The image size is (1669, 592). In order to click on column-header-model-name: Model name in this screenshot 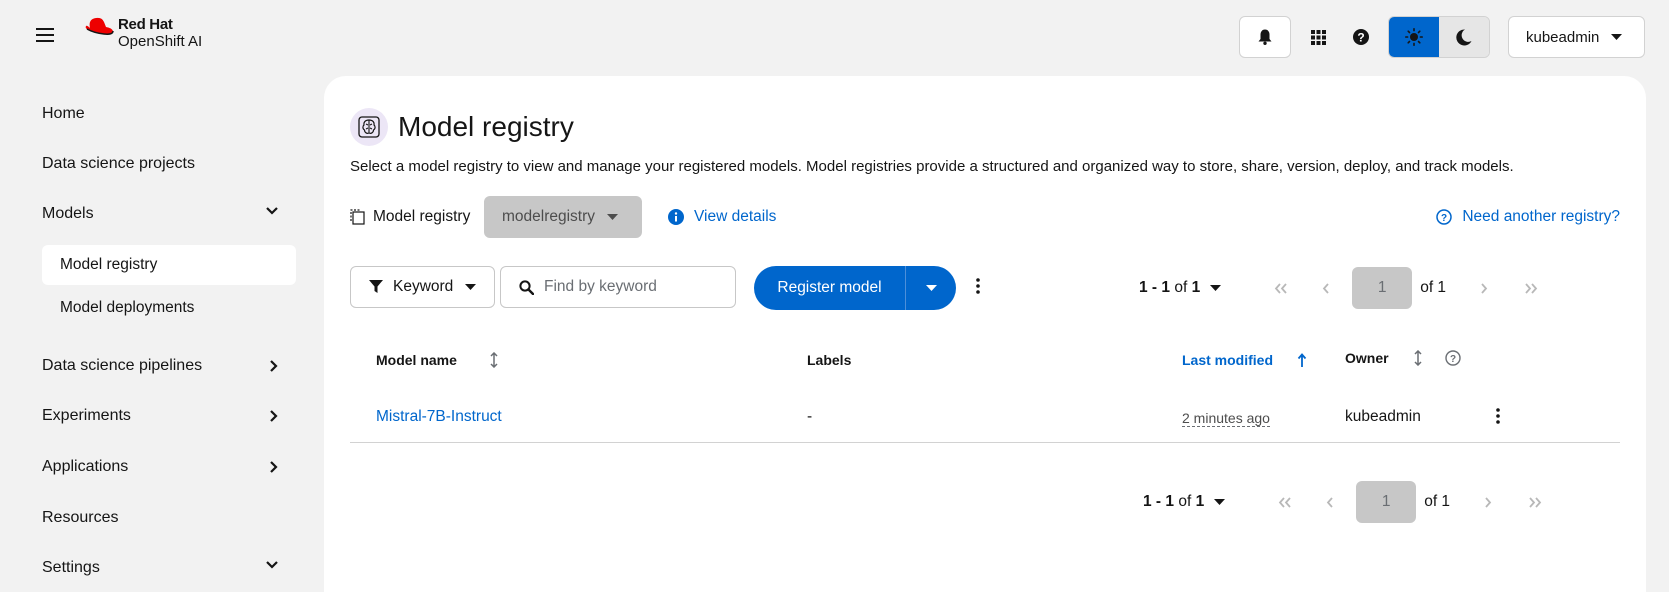, I will do `click(437, 360)`.